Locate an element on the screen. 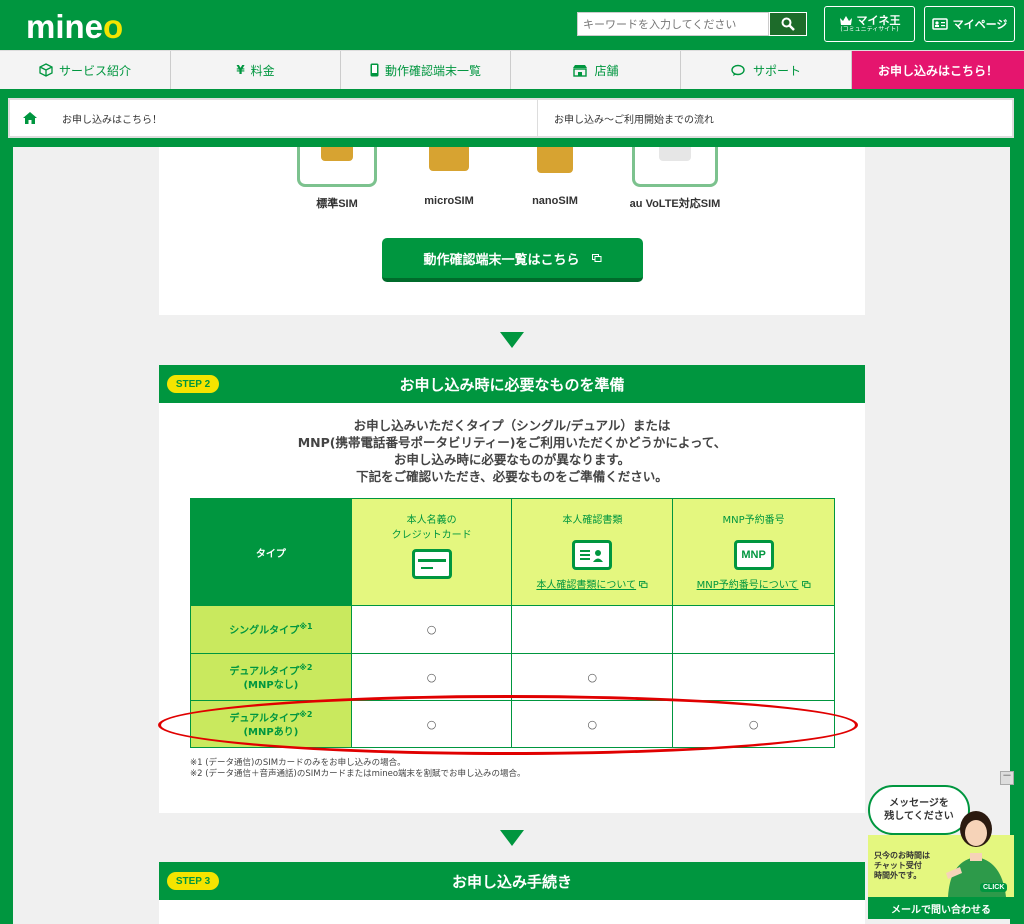  cell-mnp-number: ○ is located at coordinates (753, 724).